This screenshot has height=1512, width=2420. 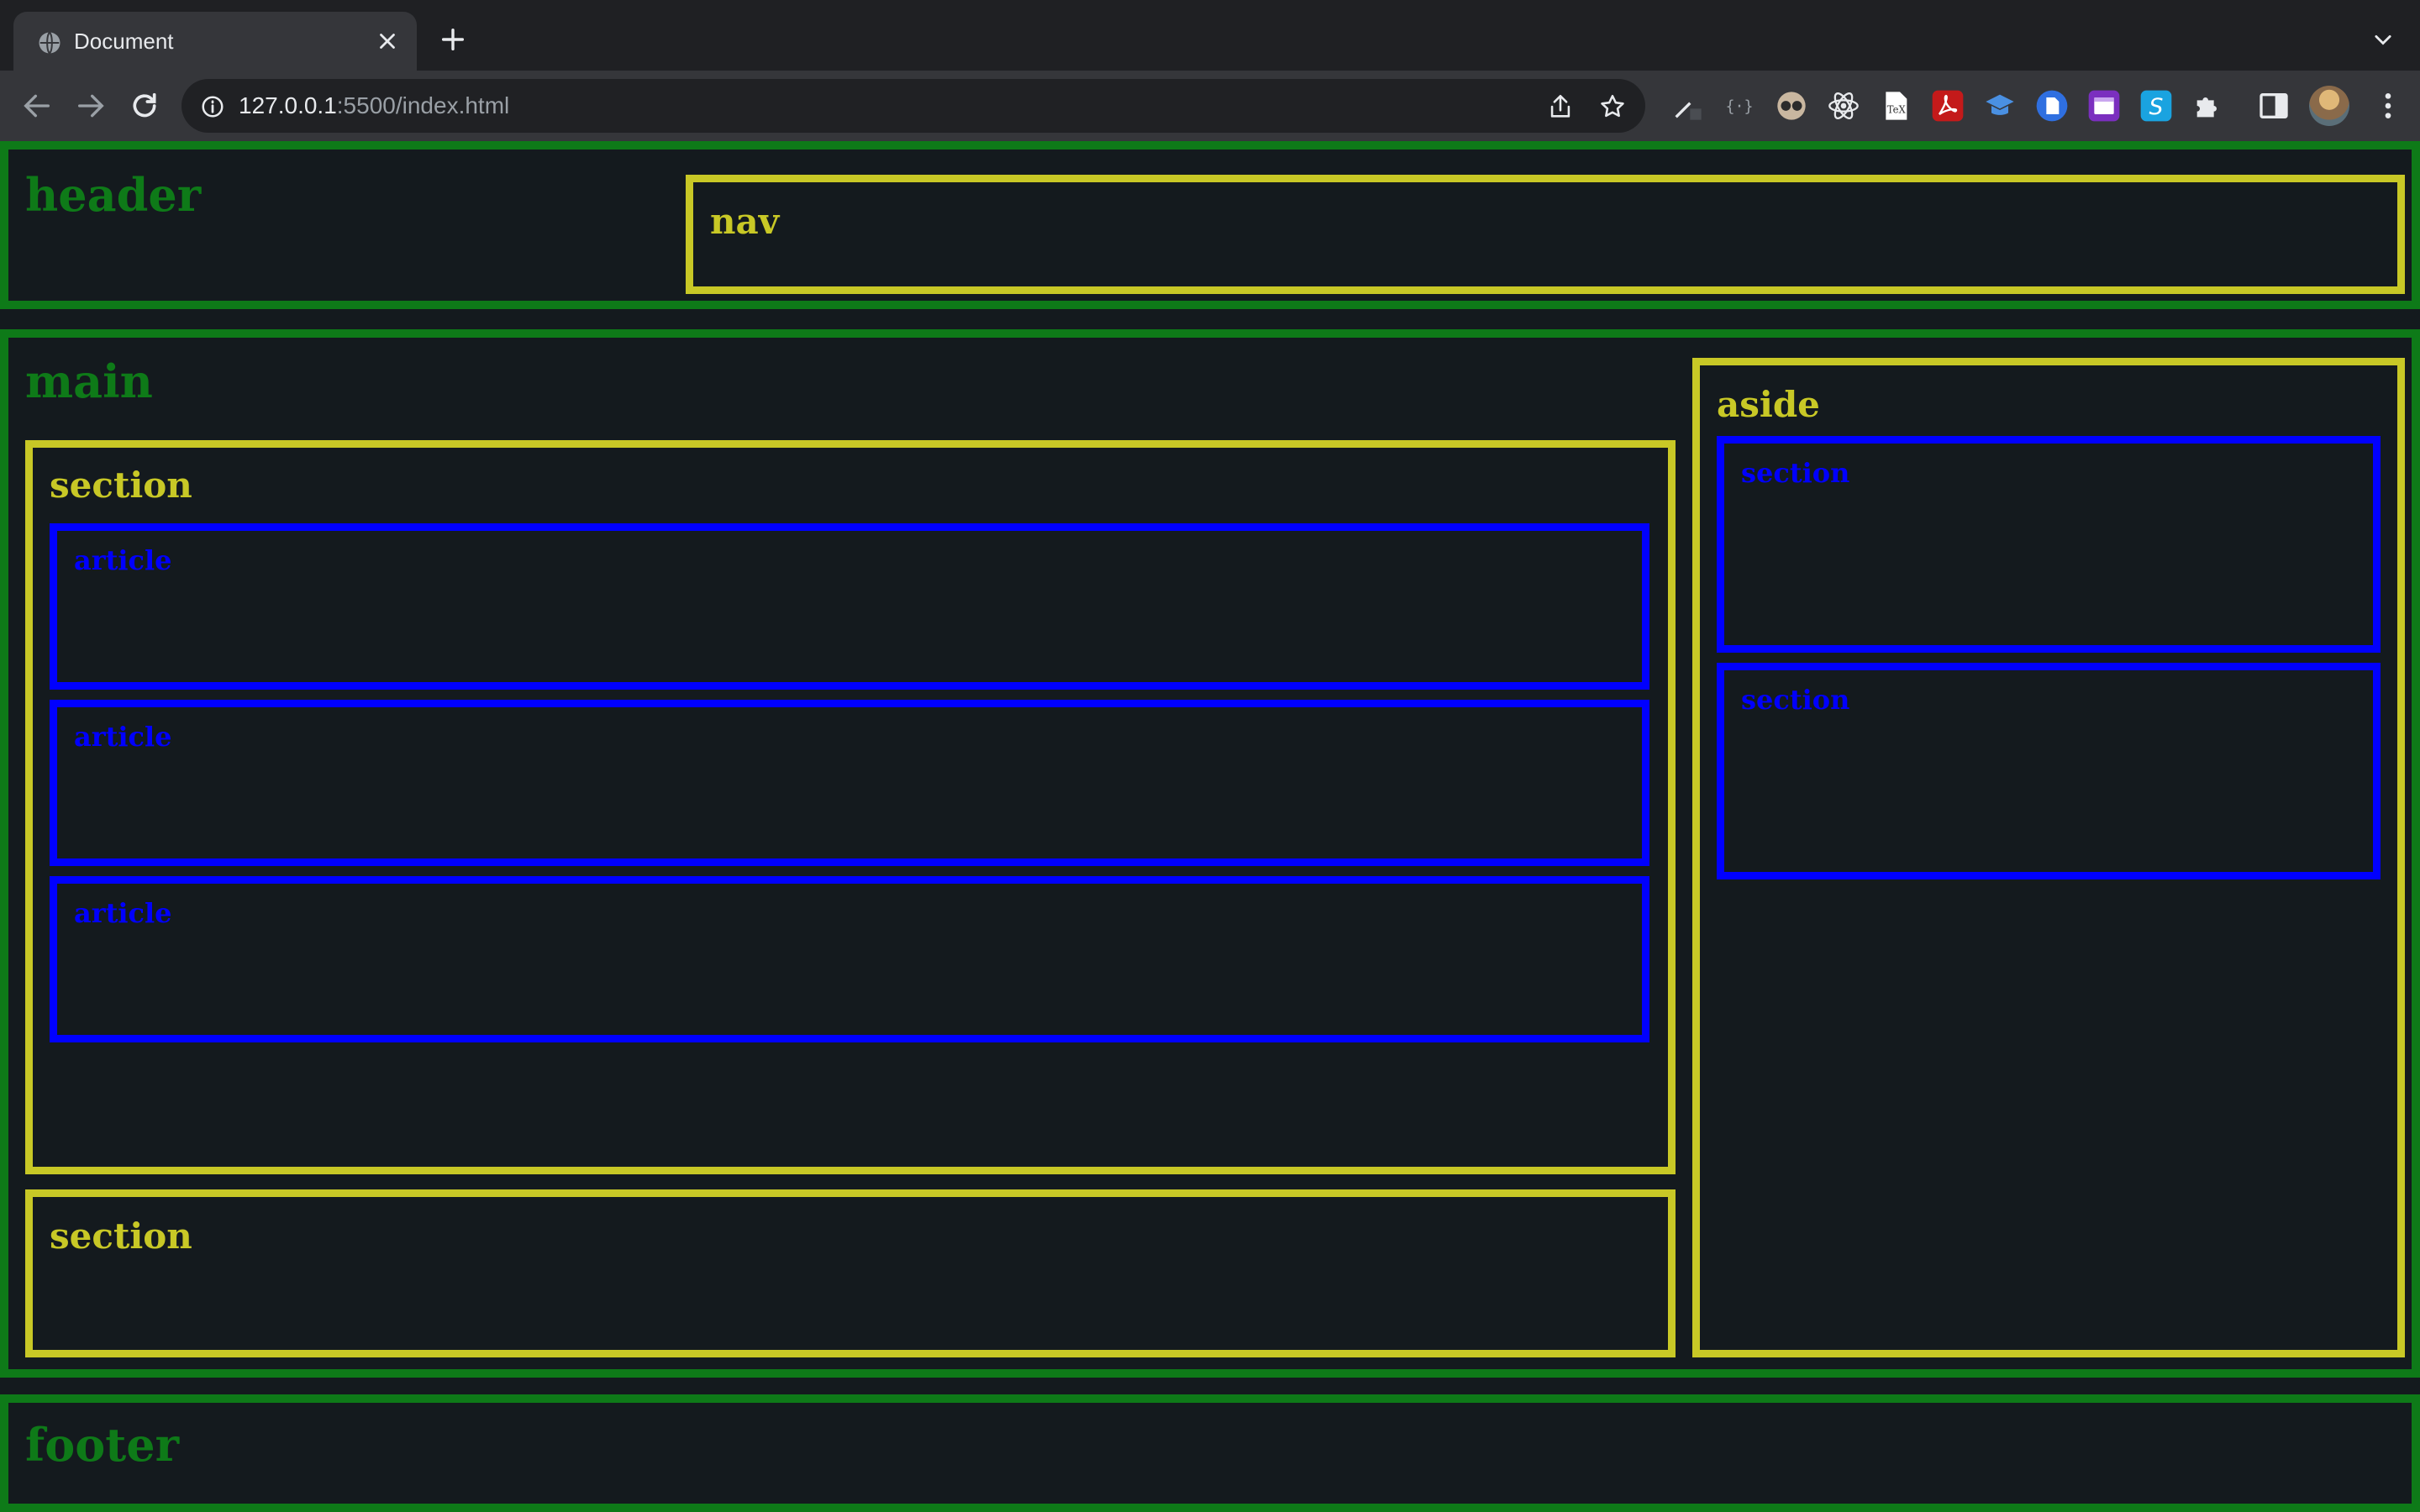 I want to click on react-devtools-extension-icon, so click(x=1844, y=106).